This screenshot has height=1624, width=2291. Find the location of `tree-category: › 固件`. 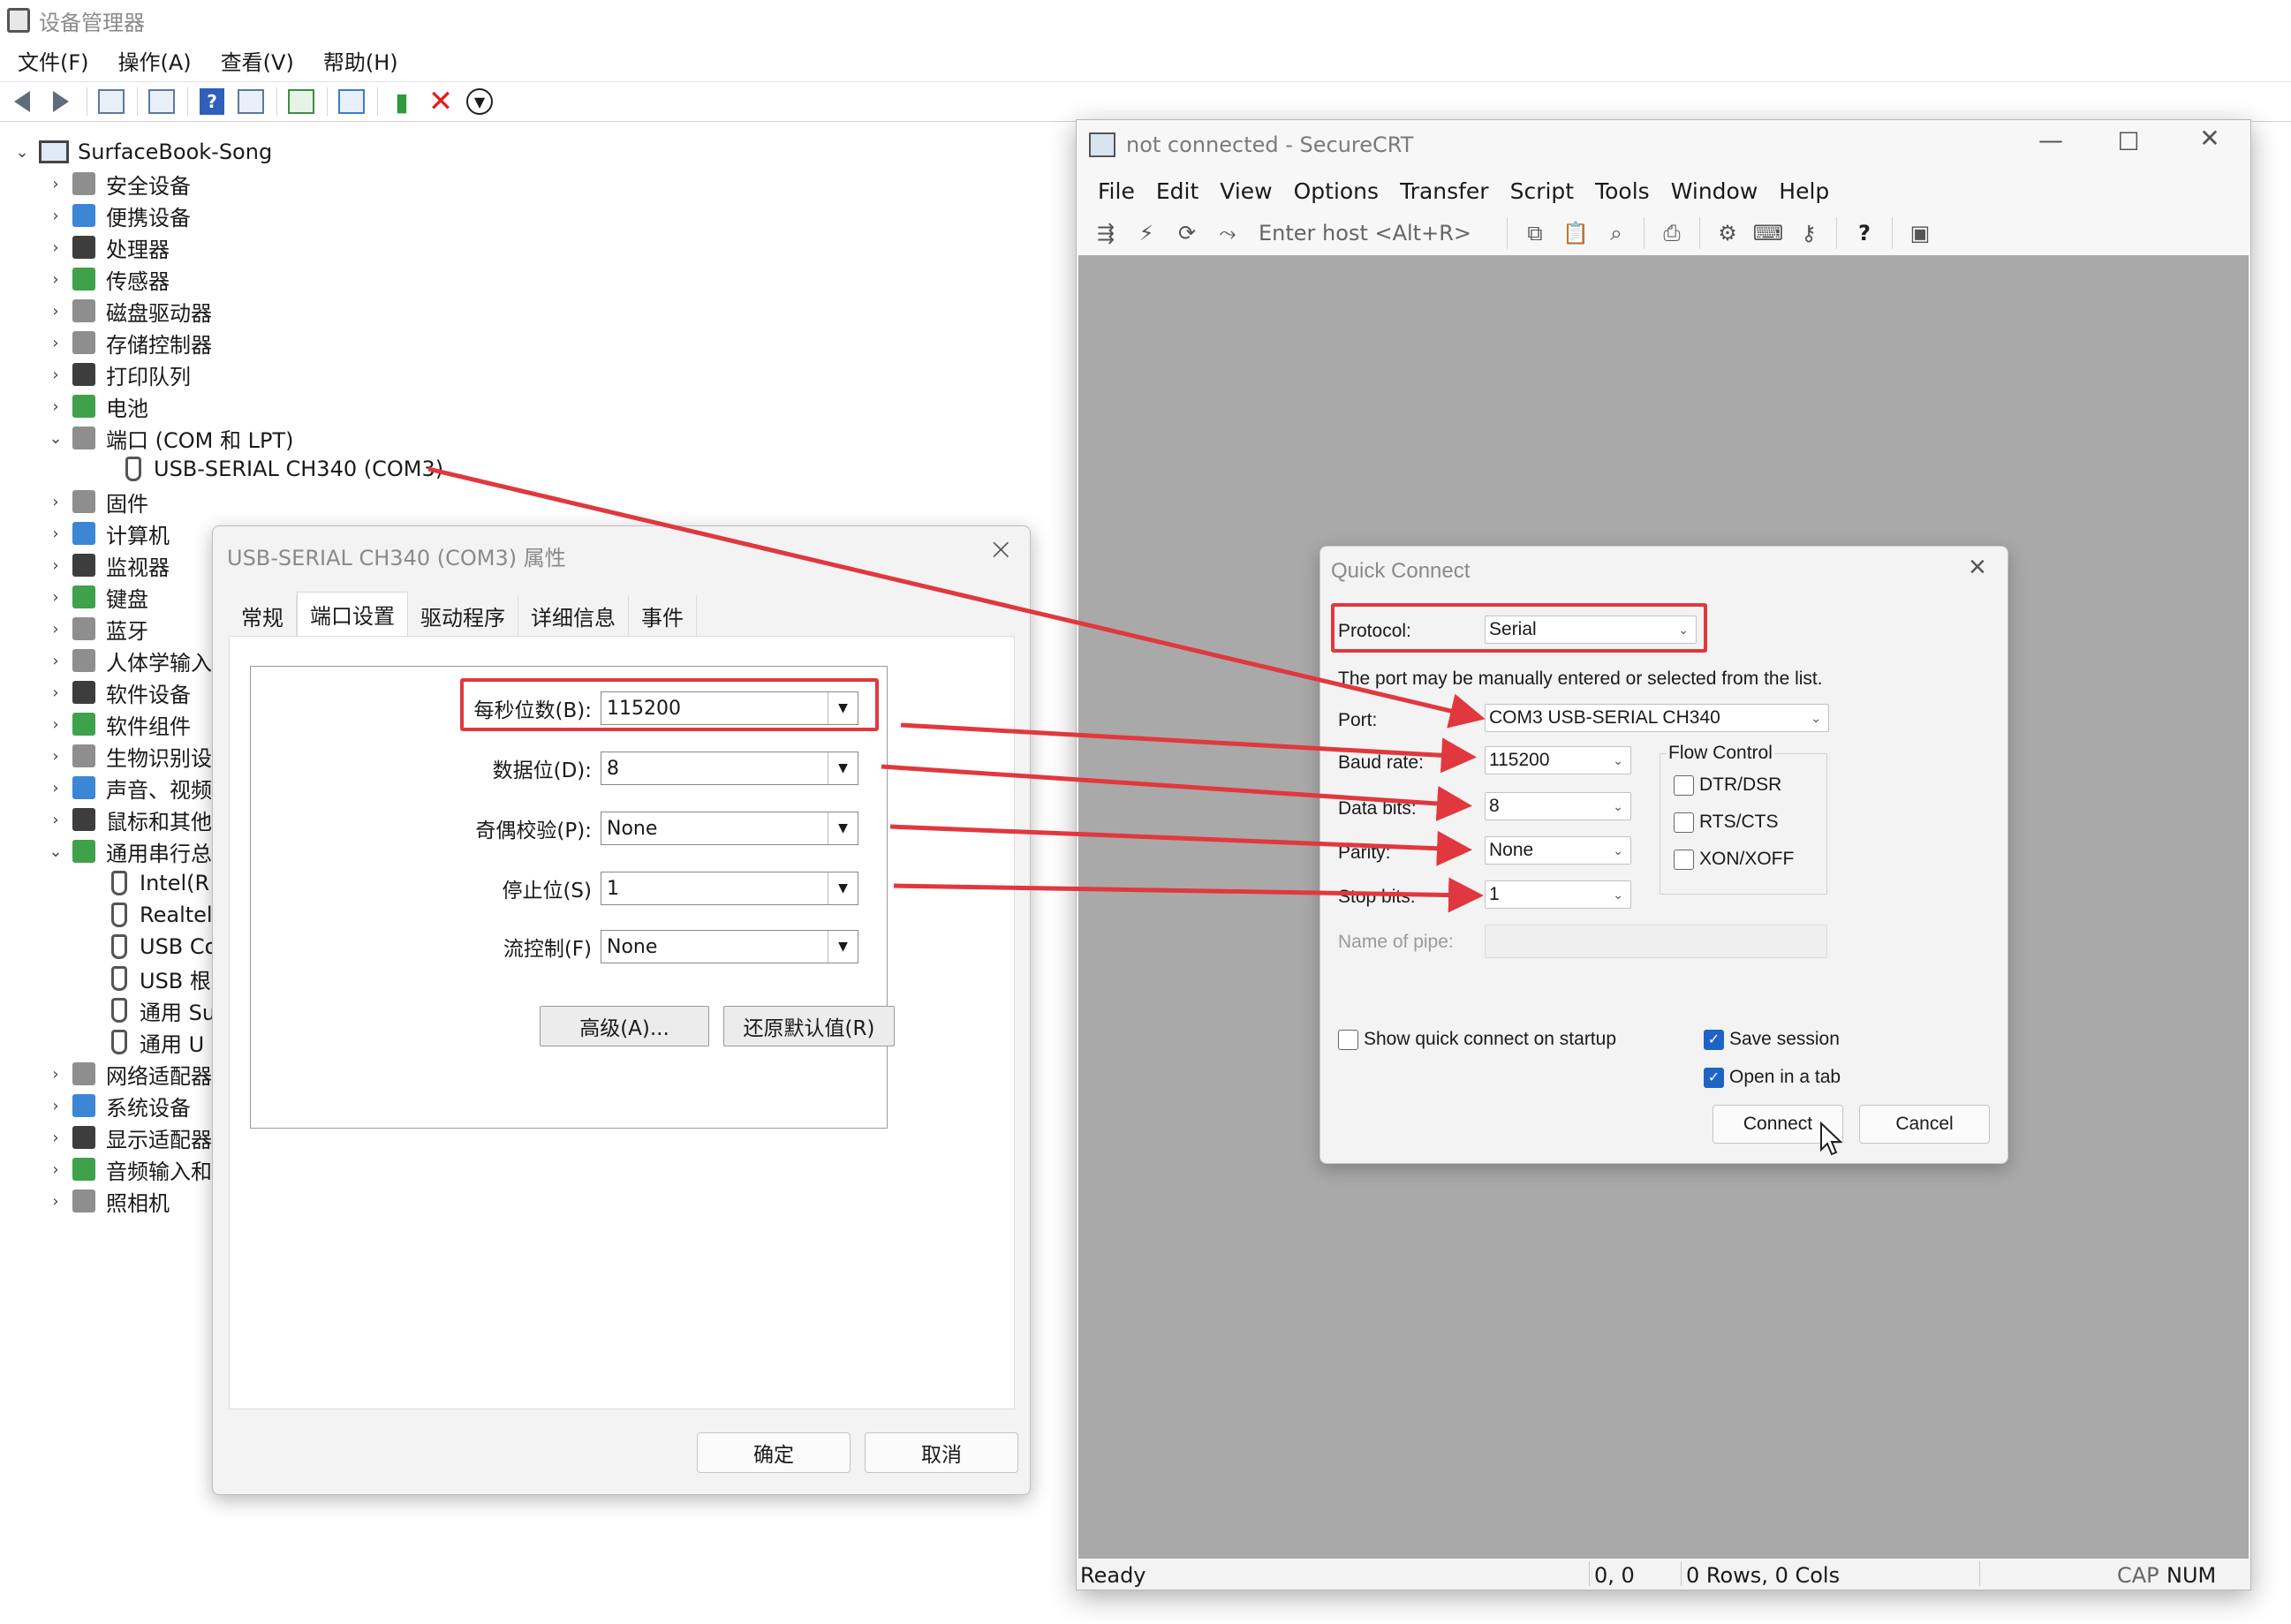

tree-category: › 固件 is located at coordinates (97, 501).